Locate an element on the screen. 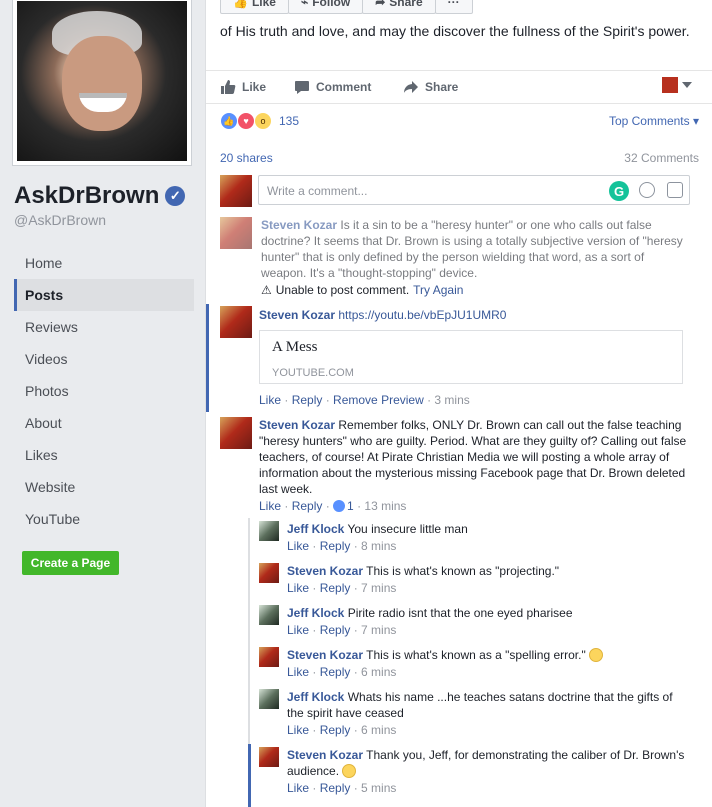 This screenshot has width=712, height=807. comments-count: 32 Comments is located at coordinates (661, 158).